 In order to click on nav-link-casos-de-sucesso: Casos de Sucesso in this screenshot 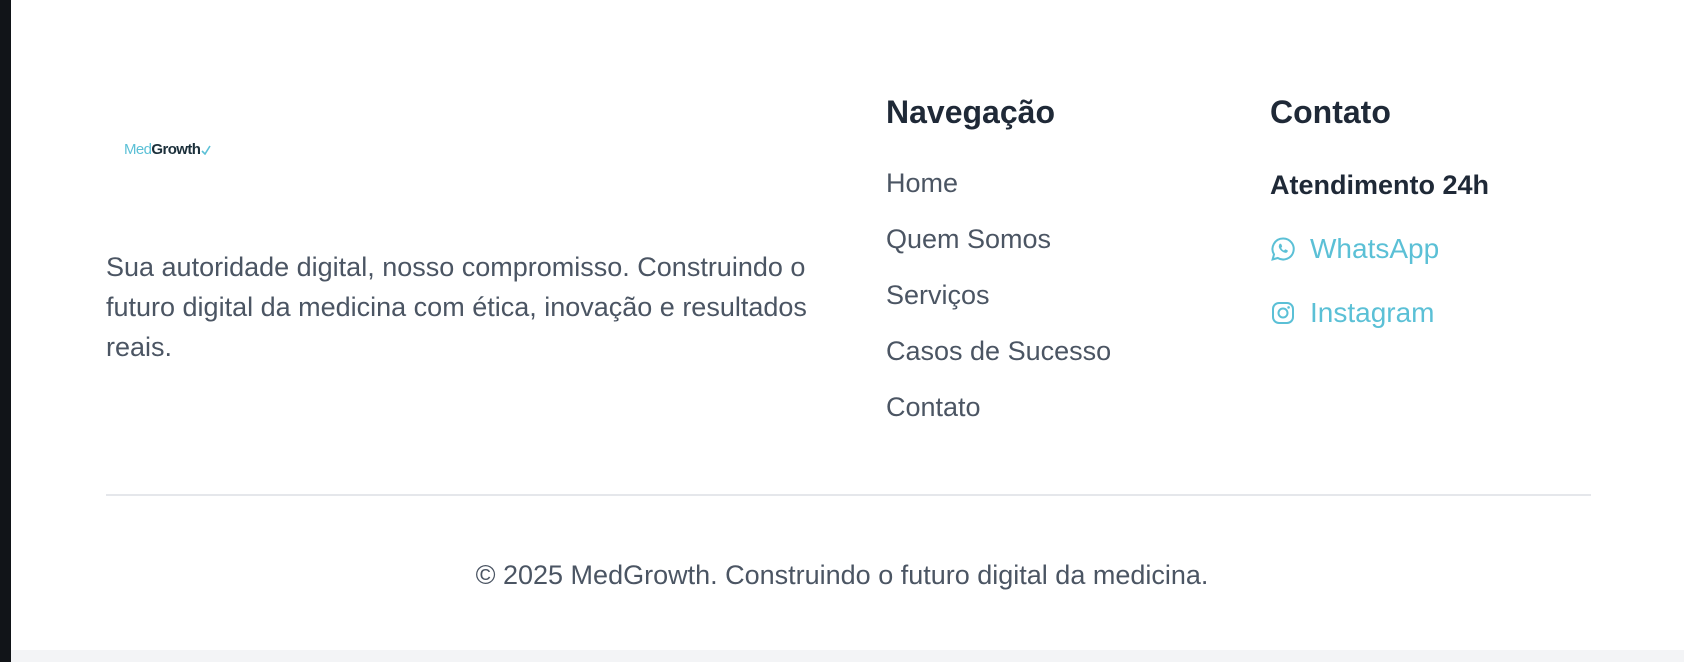, I will do `click(998, 364)`.